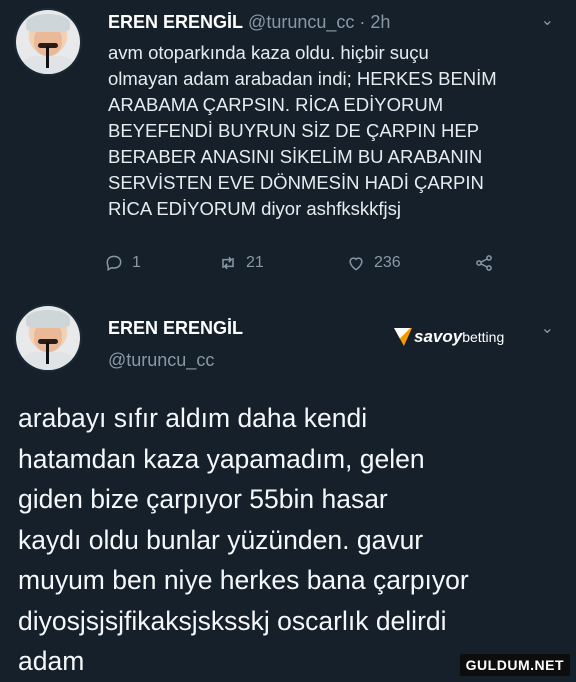 Image resolution: width=576 pixels, height=682 pixels. I want to click on brand-logo: savoy betting, so click(449, 337).